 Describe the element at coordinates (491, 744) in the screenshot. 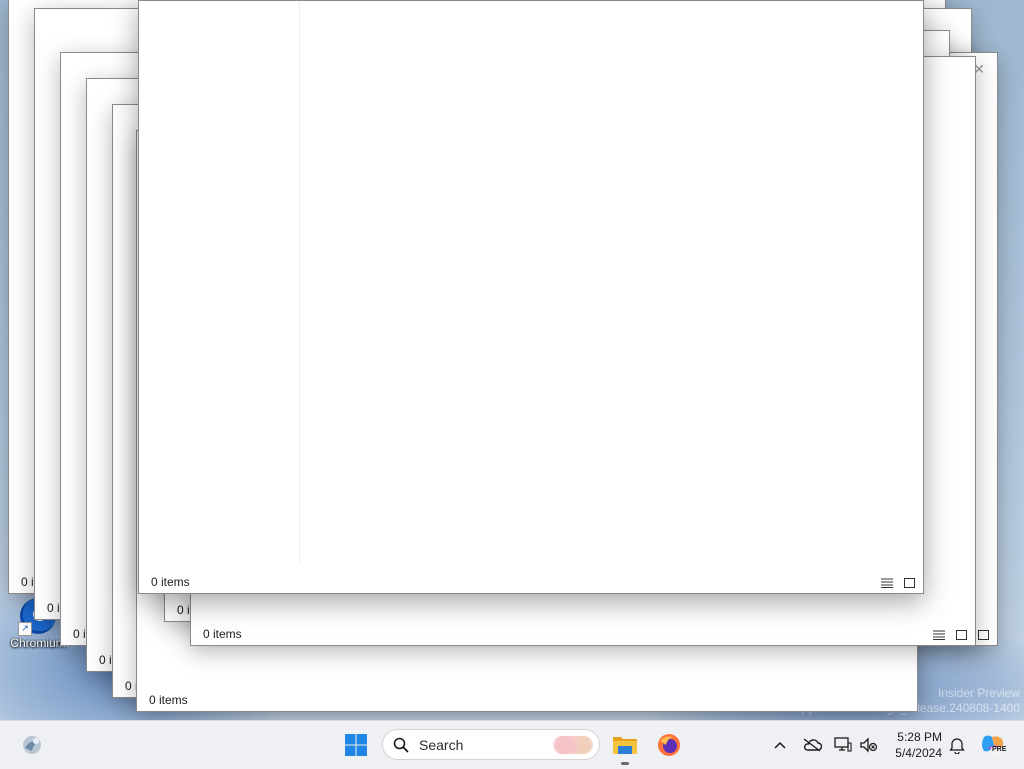

I see `taskbar-search: Search` at that location.